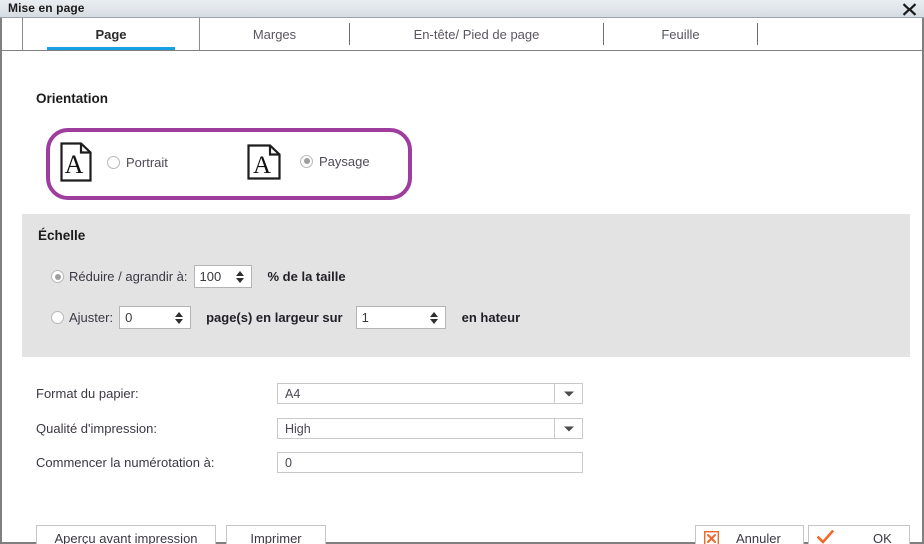 The width and height of the screenshot is (924, 544). What do you see at coordinates (758, 537) in the screenshot?
I see `cancel-label: Annuler` at bounding box center [758, 537].